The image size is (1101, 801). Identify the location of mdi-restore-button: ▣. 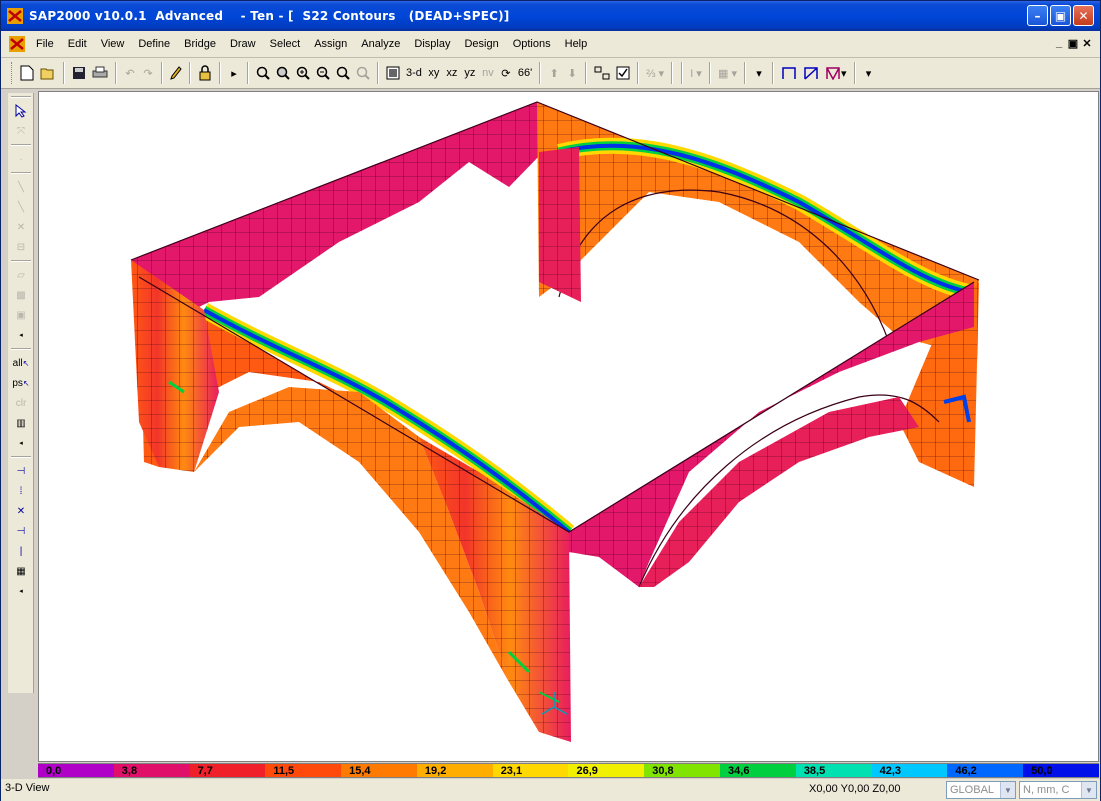
(1073, 43).